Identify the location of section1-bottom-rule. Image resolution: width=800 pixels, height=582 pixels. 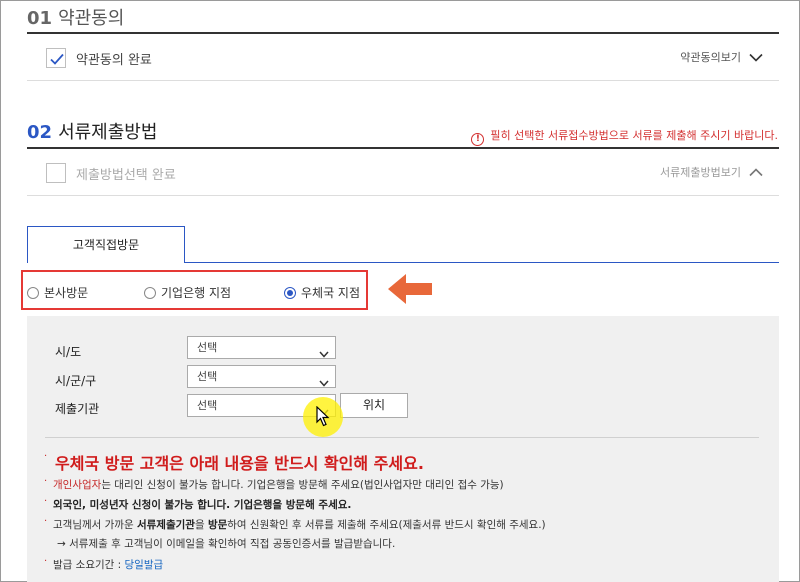
(403, 80).